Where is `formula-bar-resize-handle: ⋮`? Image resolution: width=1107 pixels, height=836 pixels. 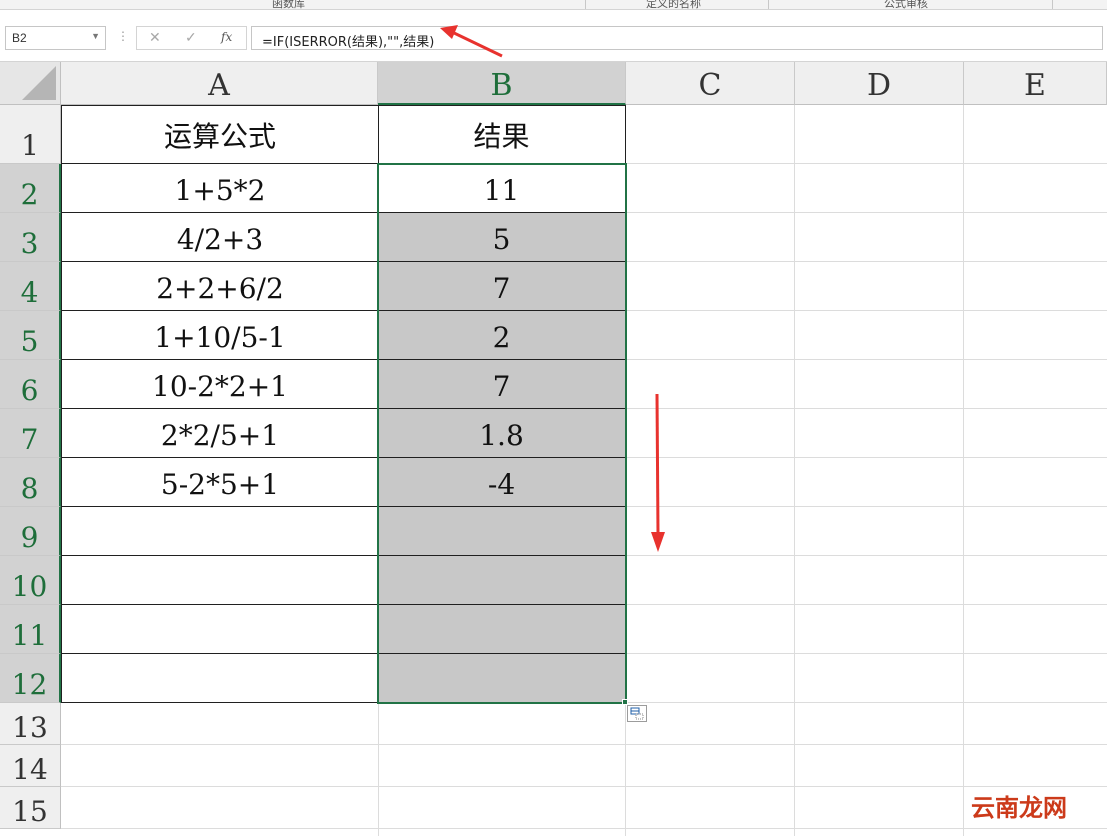 formula-bar-resize-handle: ⋮ is located at coordinates (123, 36).